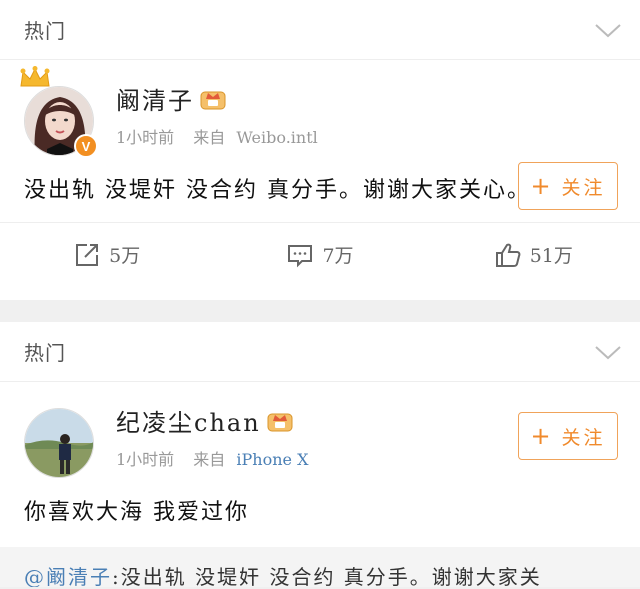 The height and width of the screenshot is (589, 640). I want to click on post-meta: 1小时前 来自 Weibo.intl, so click(224, 136).